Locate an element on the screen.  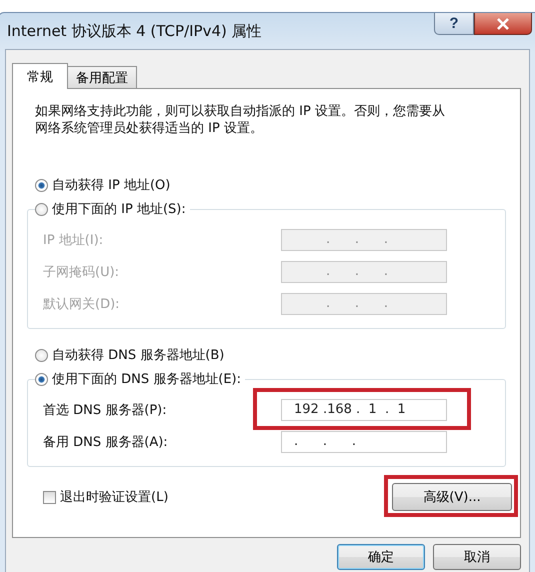
radio-label: 自动获得 IP 地址(O) is located at coordinates (111, 185).